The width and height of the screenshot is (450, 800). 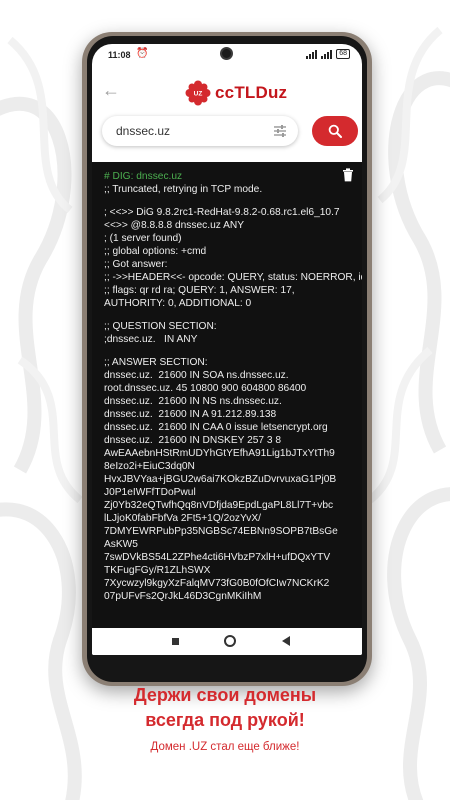 What do you see at coordinates (174, 225) in the screenshot?
I see `terminal-line: <<>> @8.8.8.8 dnssec.uz ANY` at bounding box center [174, 225].